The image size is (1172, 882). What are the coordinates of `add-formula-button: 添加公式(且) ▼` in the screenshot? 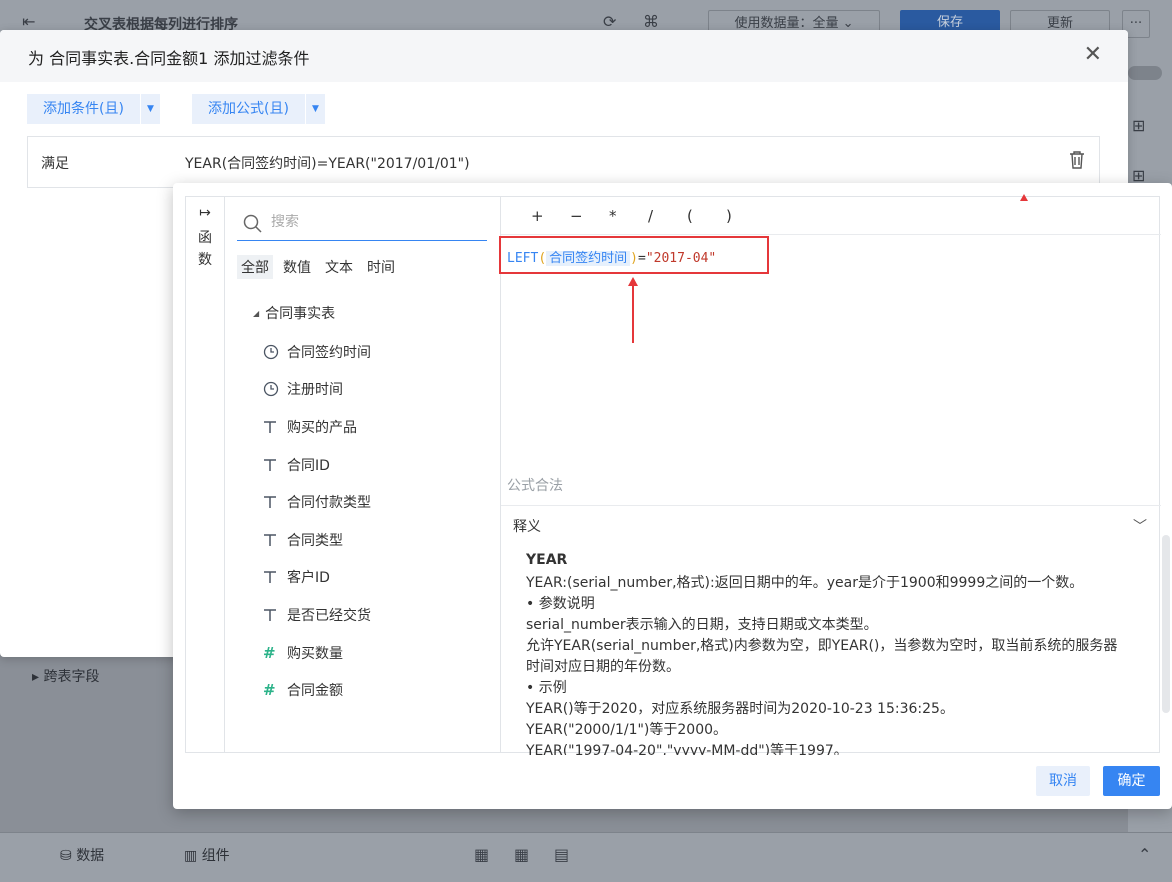 It's located at (258, 109).